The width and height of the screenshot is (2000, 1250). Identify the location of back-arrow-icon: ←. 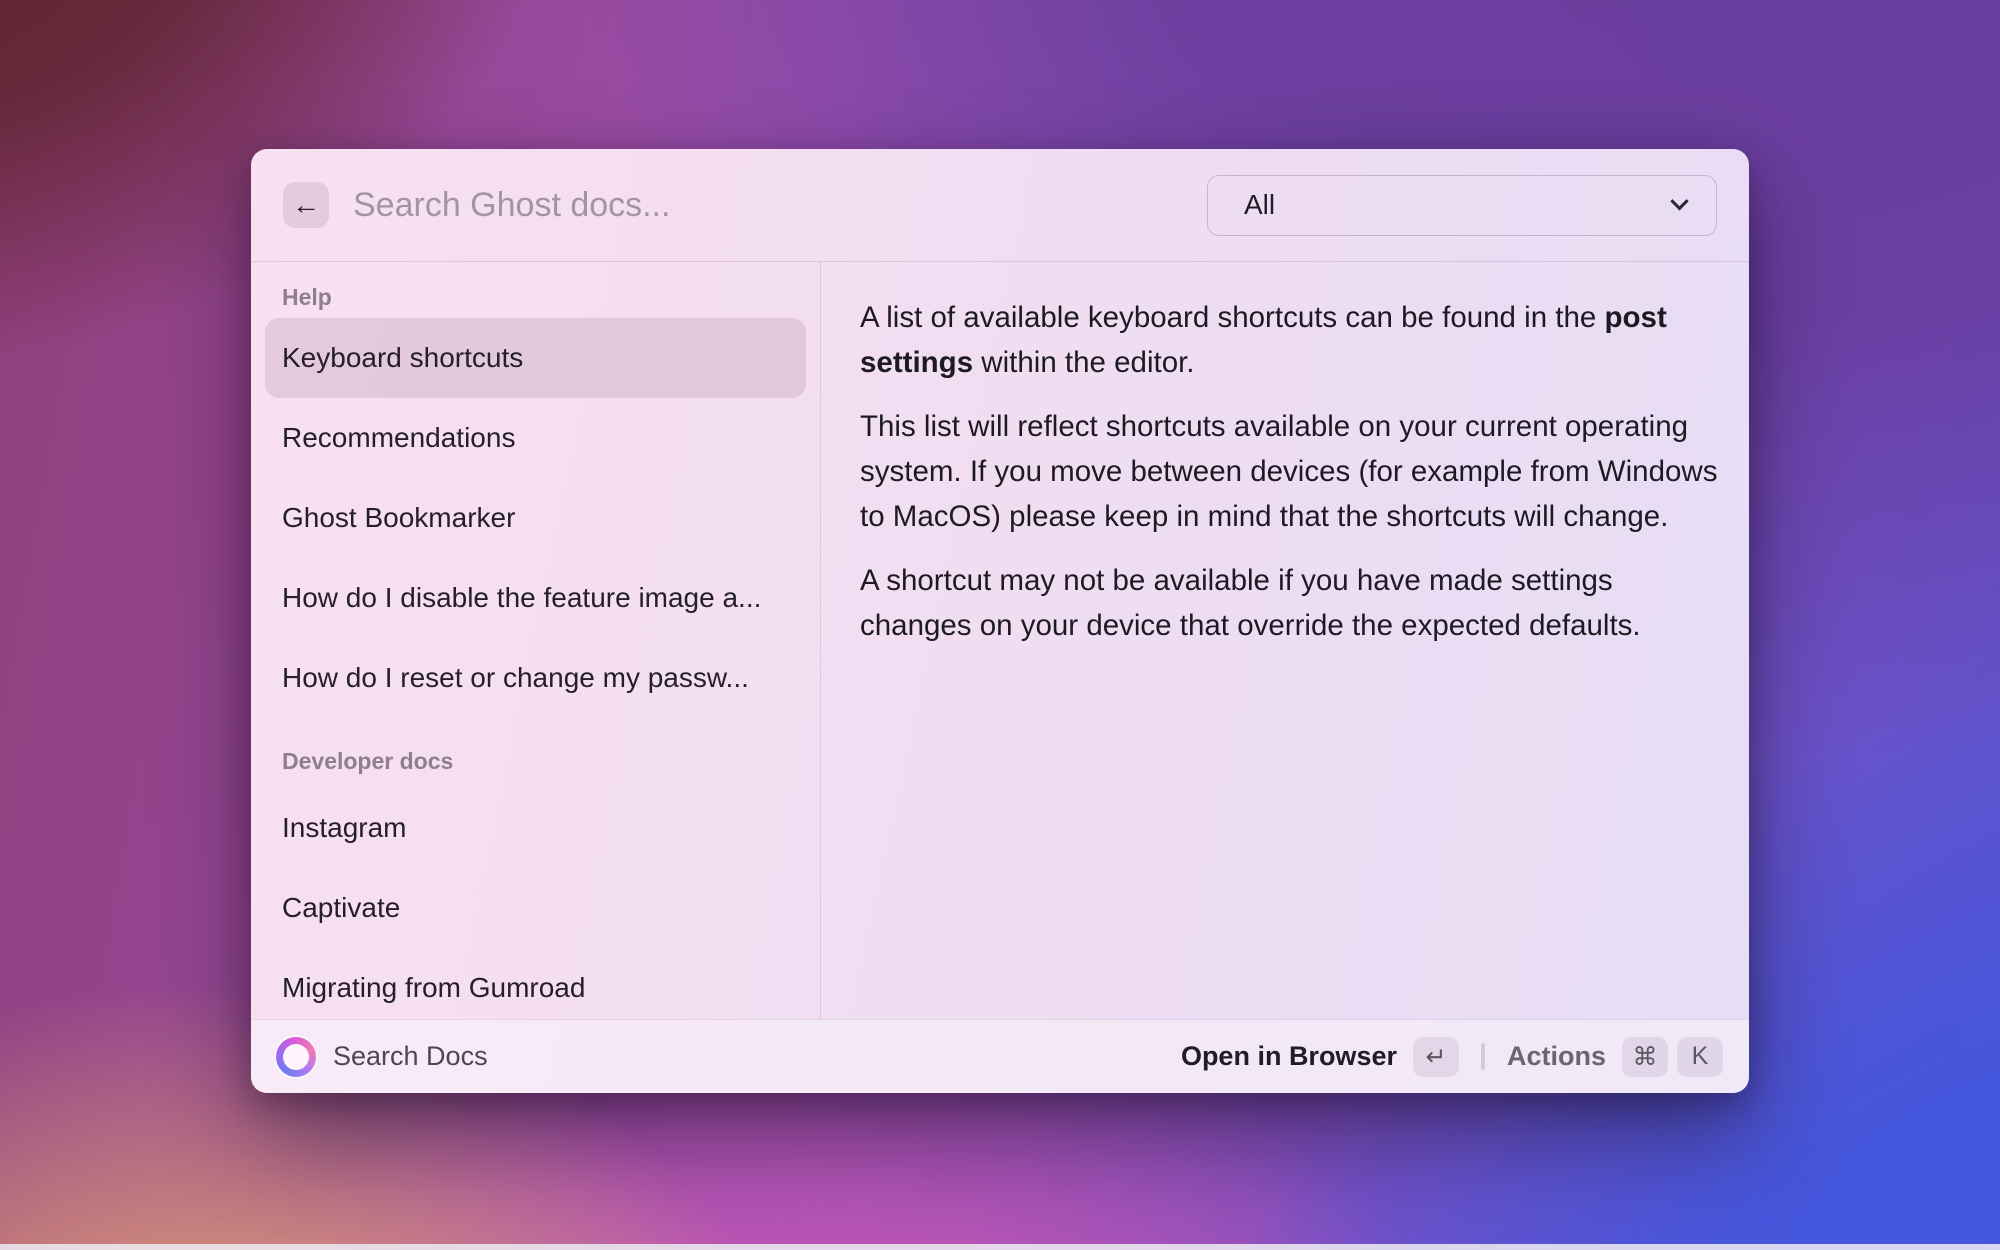
(306, 204).